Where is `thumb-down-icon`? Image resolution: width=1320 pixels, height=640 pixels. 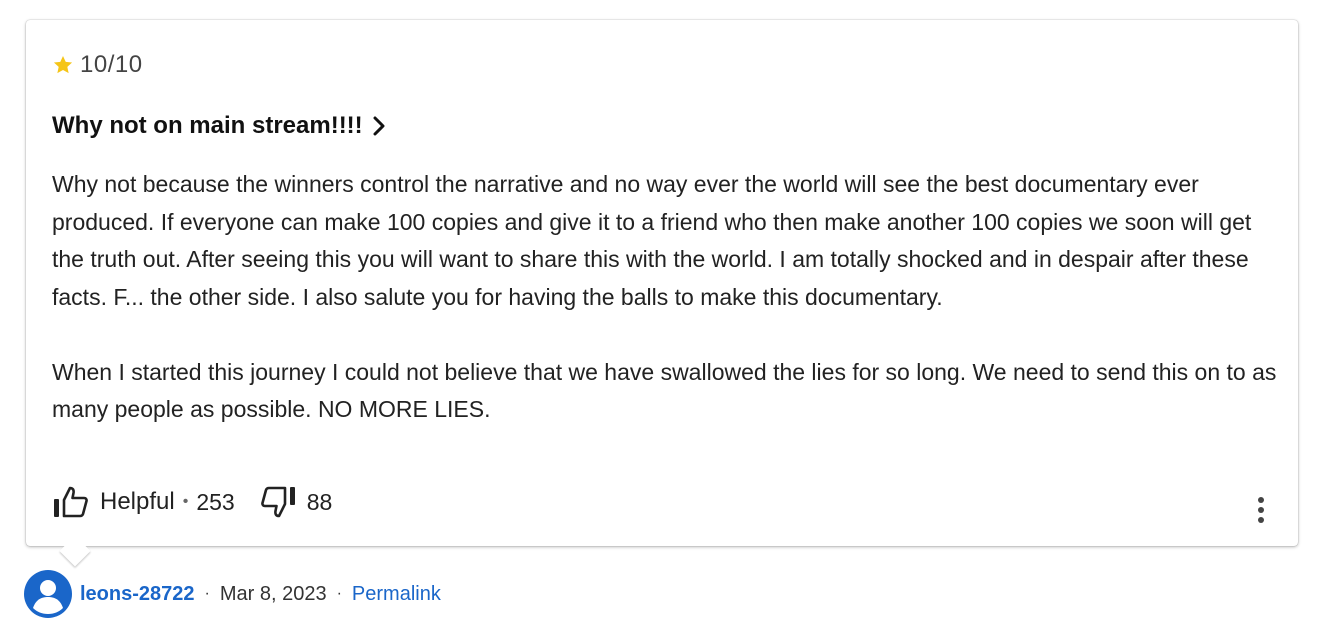 thumb-down-icon is located at coordinates (278, 502).